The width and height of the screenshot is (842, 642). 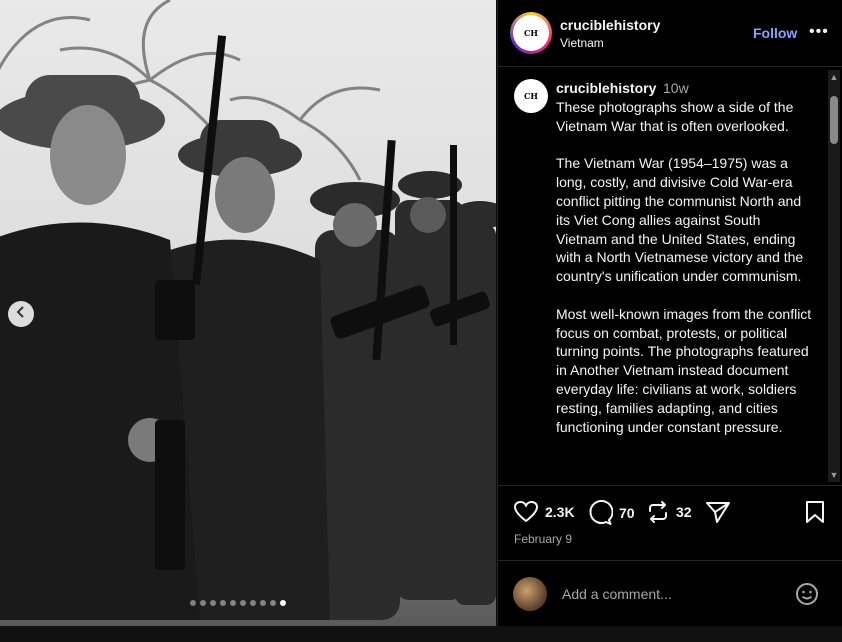 What do you see at coordinates (610, 25) in the screenshot?
I see `username-link: cruciblehistory` at bounding box center [610, 25].